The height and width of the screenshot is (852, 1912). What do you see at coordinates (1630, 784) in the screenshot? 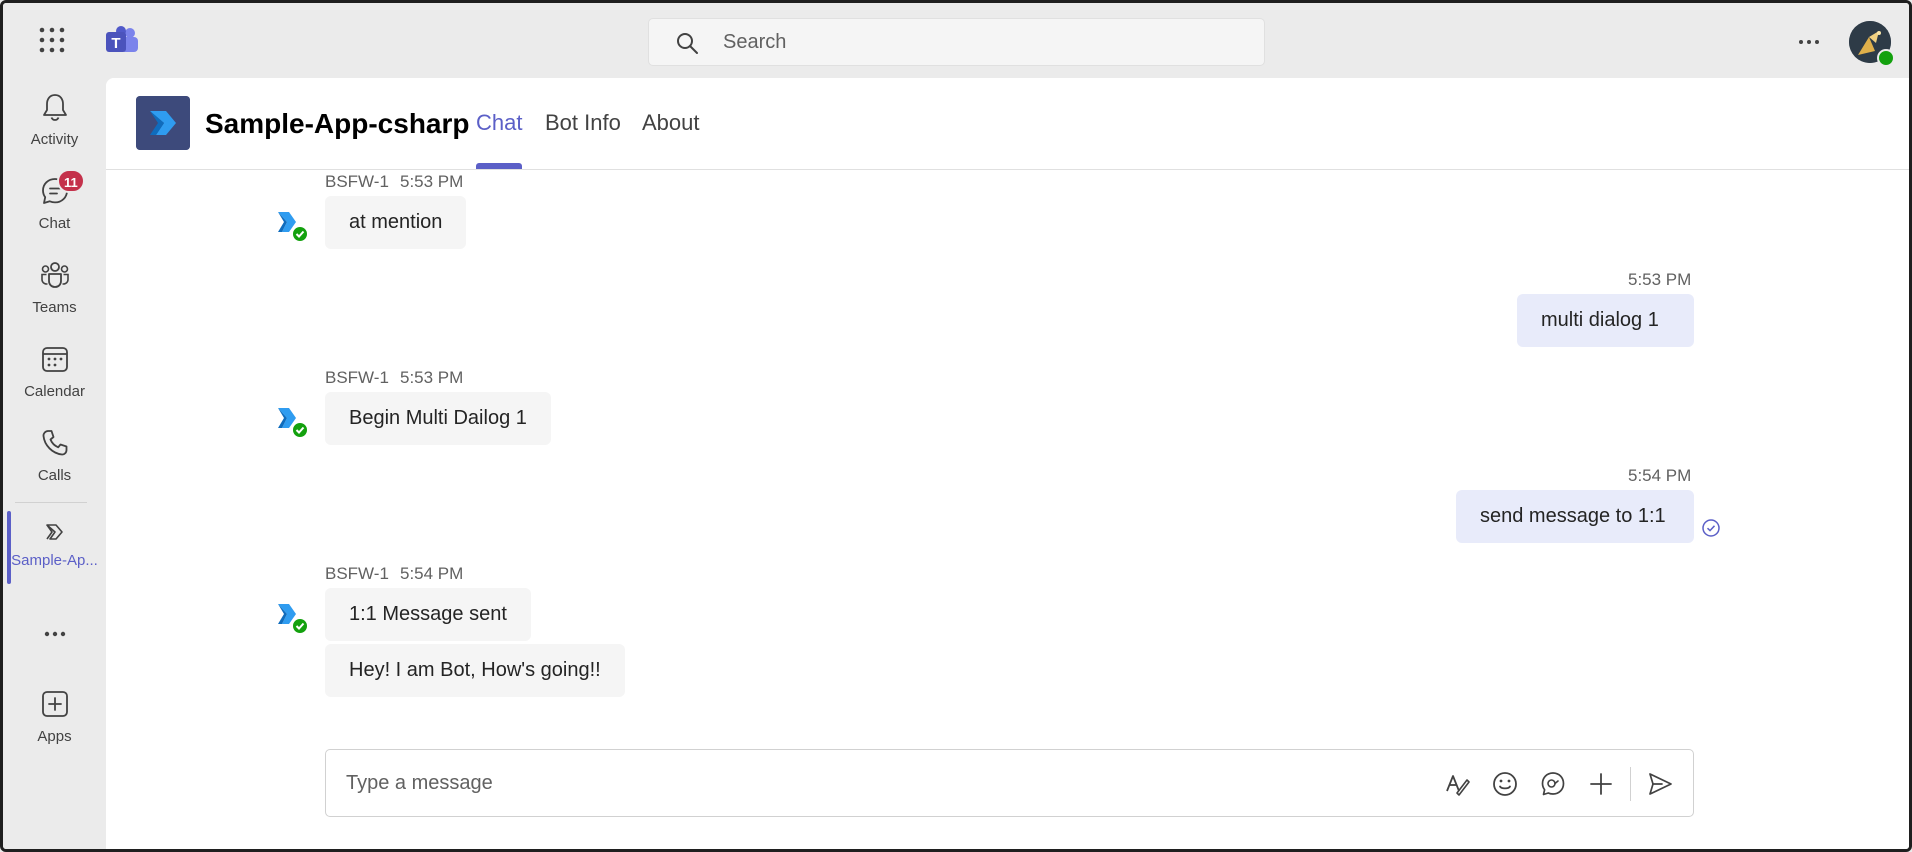
I see `composer-divider` at bounding box center [1630, 784].